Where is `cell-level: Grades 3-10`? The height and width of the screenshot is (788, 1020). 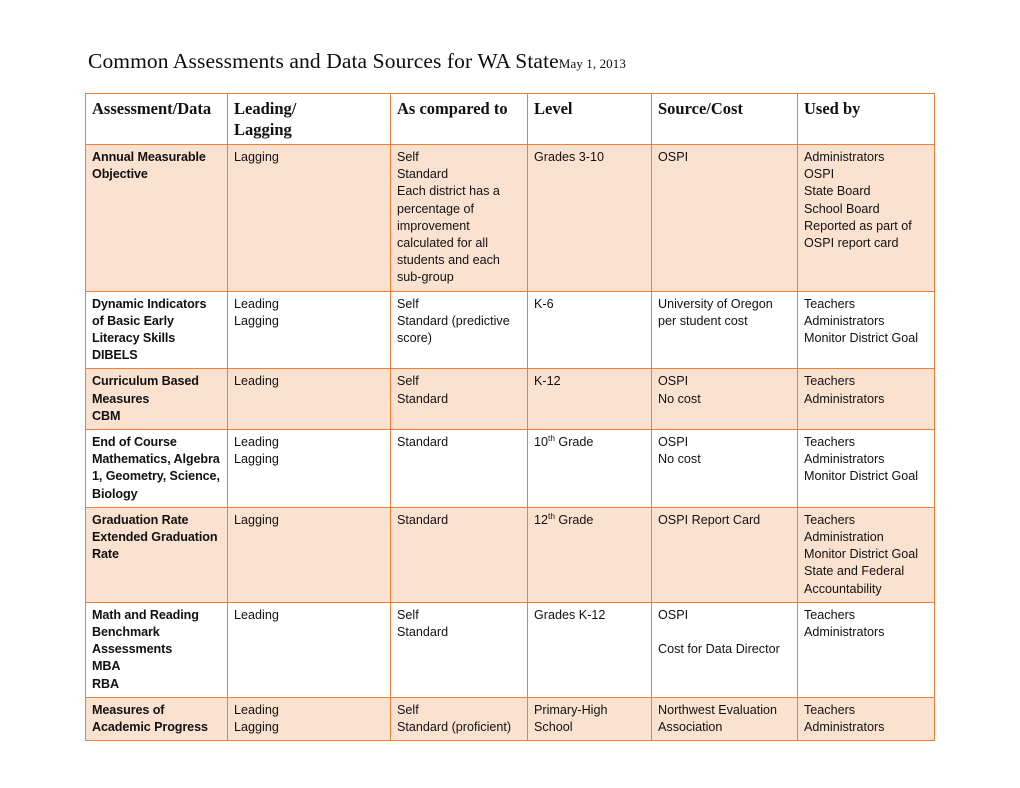
cell-level: Grades 3-10 is located at coordinates (589, 218).